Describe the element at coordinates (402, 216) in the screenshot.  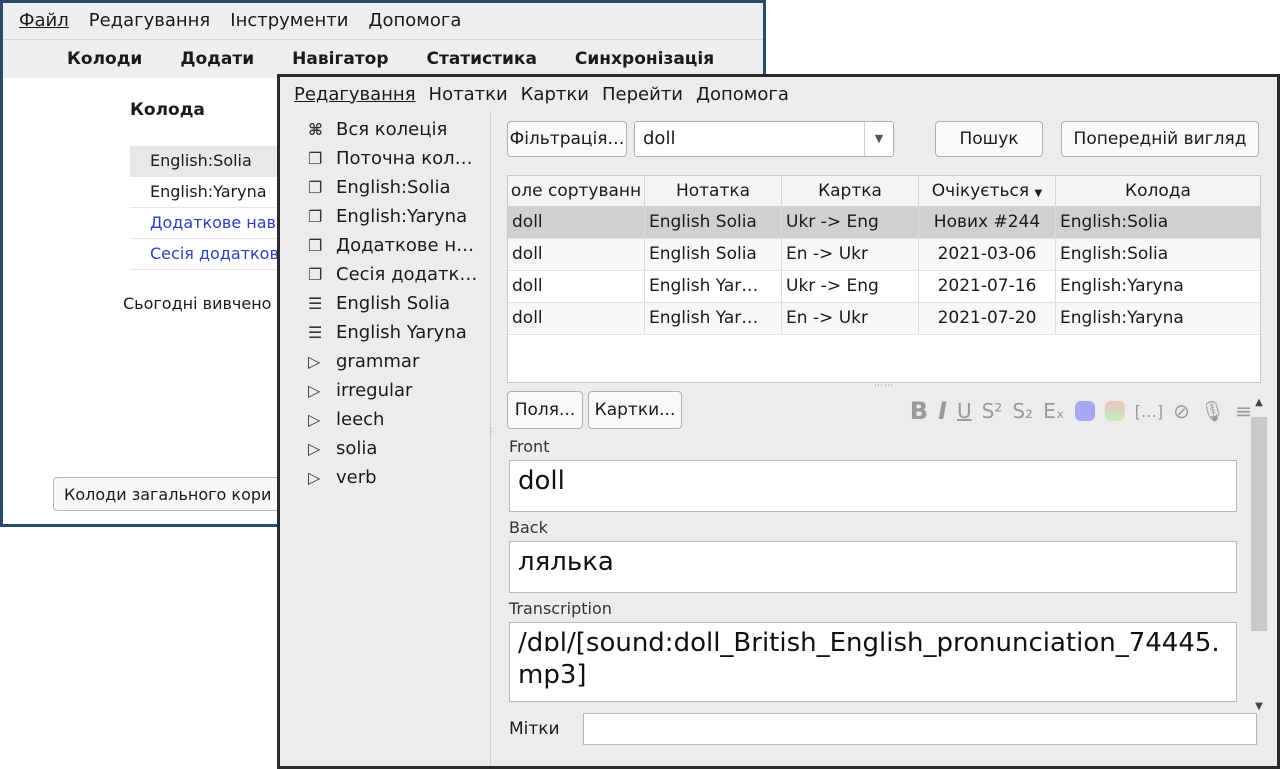
I see `sidebar-item-label: English:Yaryna` at that location.